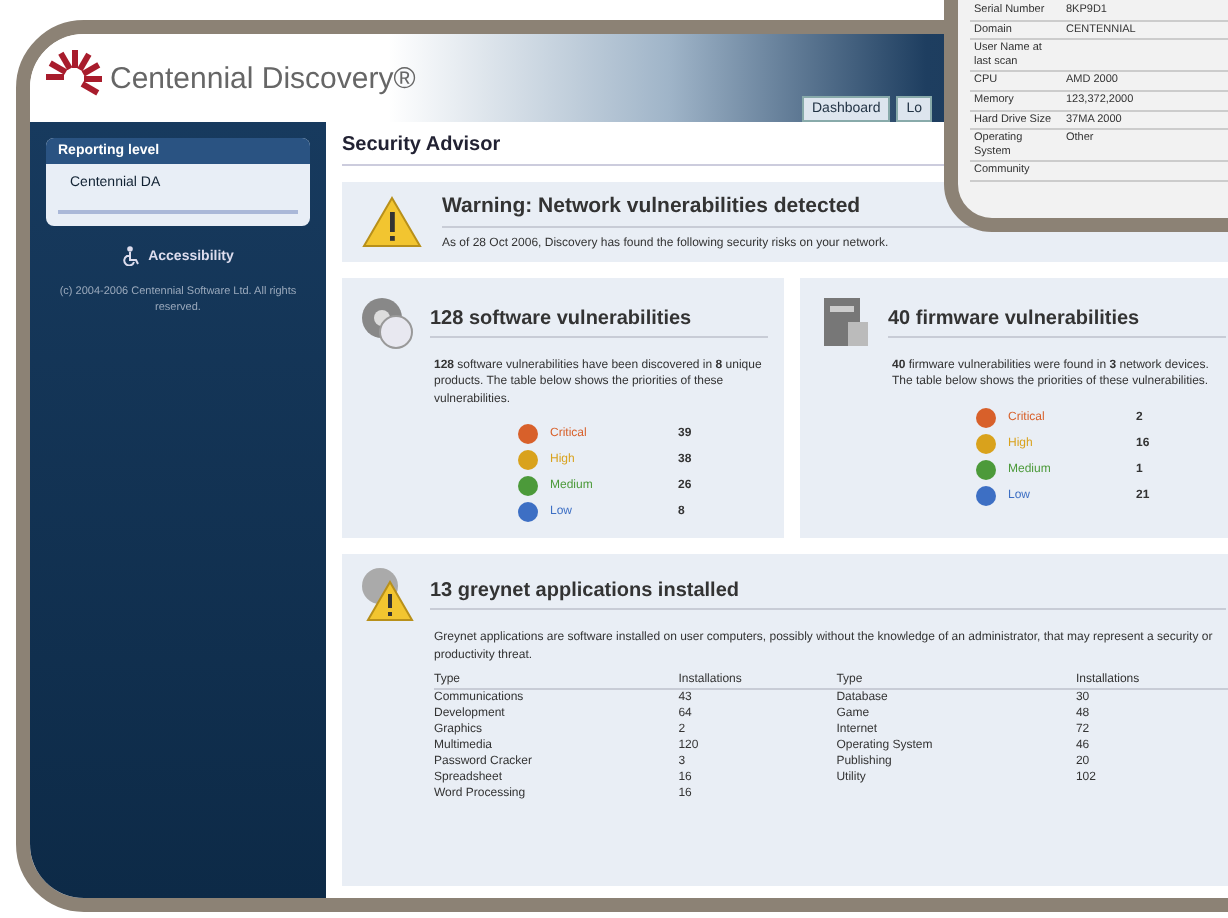  What do you see at coordinates (392, 222) in the screenshot?
I see `warning-icon` at bounding box center [392, 222].